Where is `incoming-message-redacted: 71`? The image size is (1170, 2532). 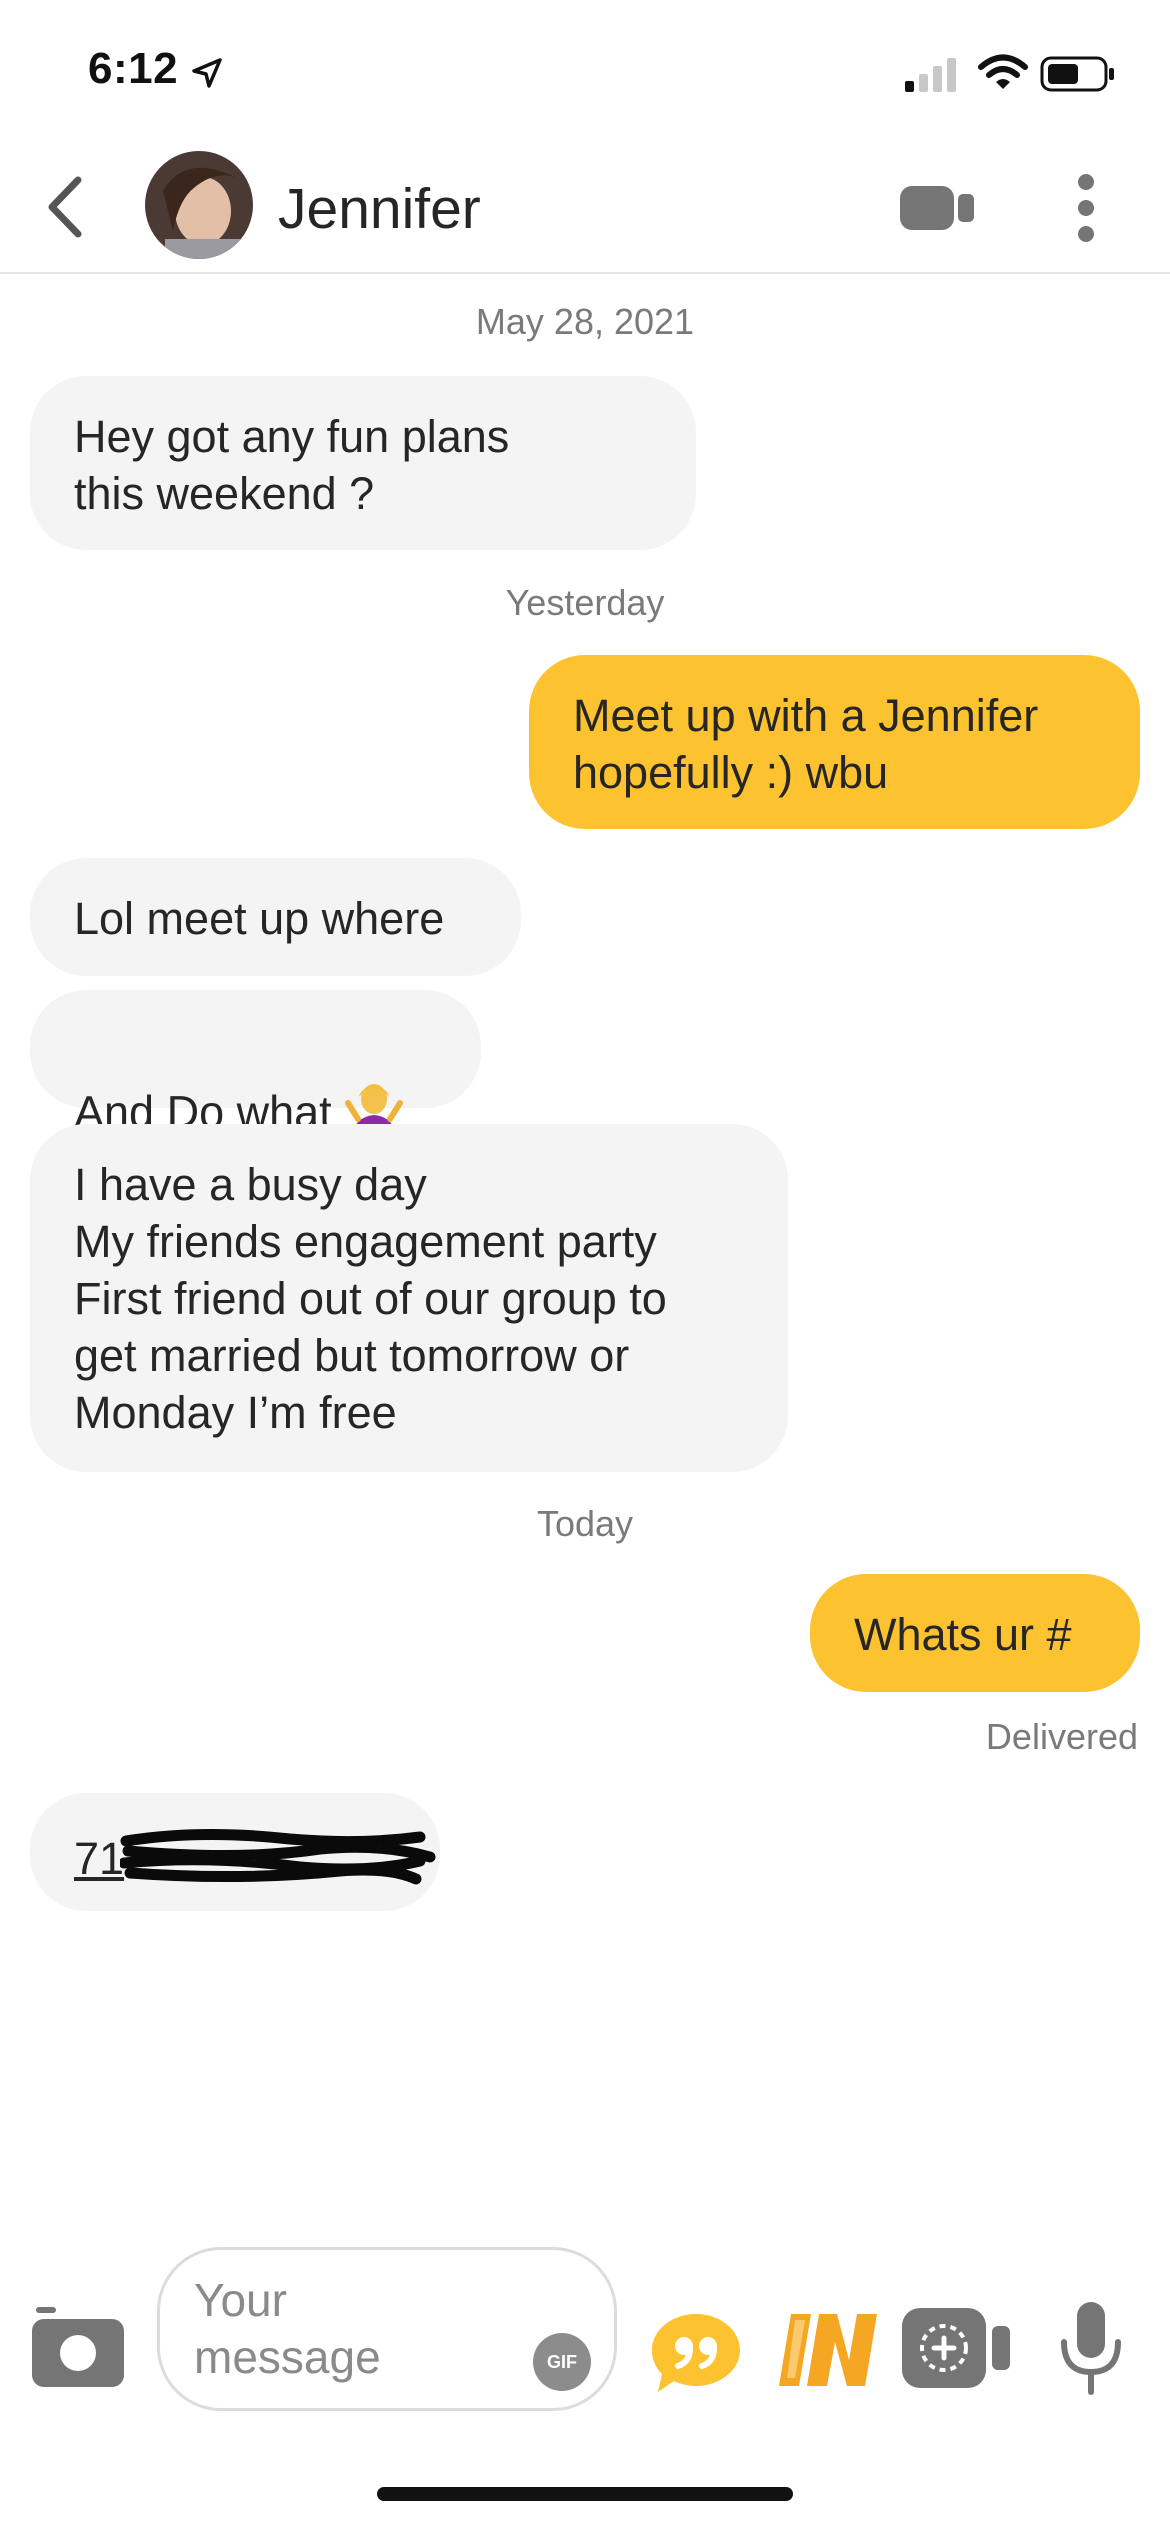
incoming-message-redacted: 71 is located at coordinates (235, 1852).